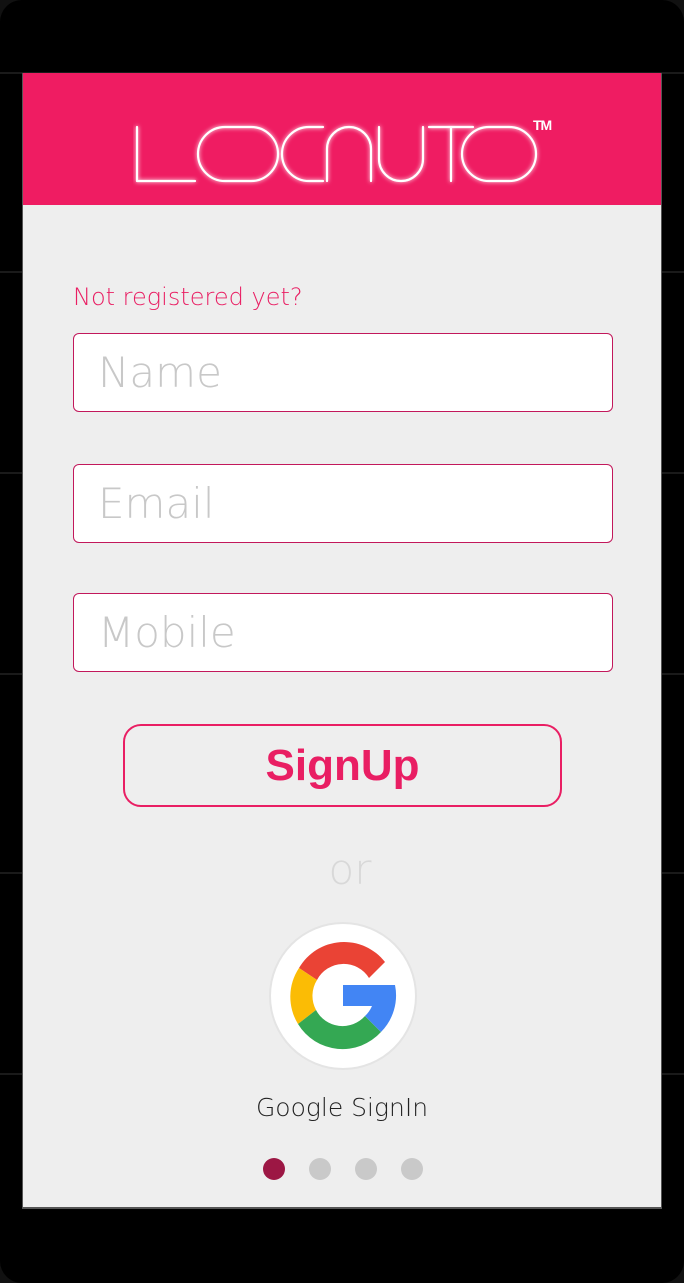 This screenshot has width=684, height=1283. What do you see at coordinates (350, 869) in the screenshot?
I see `or-divider-label: or` at bounding box center [350, 869].